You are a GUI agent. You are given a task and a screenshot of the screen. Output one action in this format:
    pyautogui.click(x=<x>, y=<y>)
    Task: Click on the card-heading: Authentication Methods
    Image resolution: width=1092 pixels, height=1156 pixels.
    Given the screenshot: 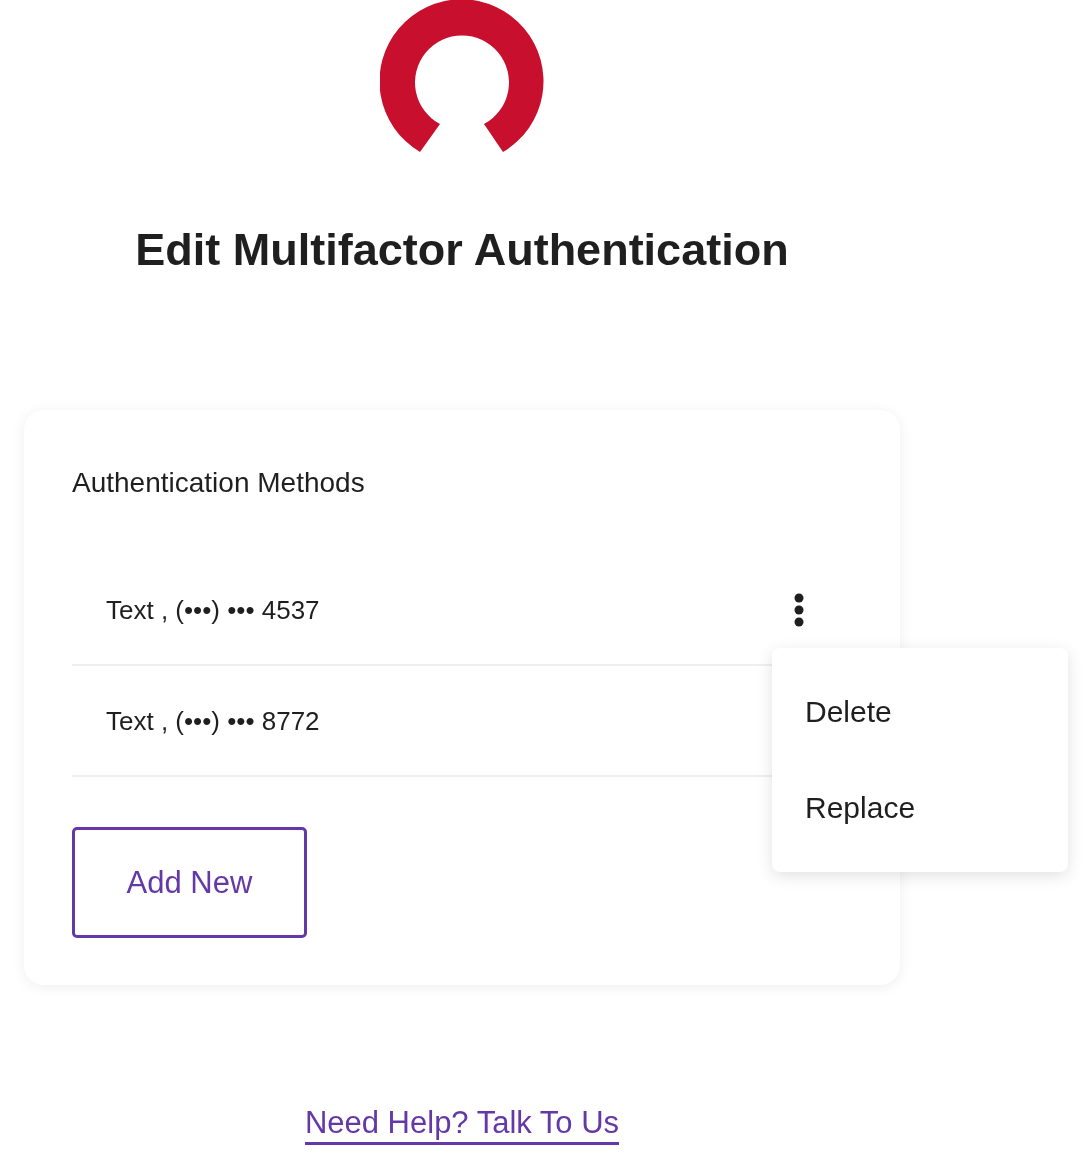 What is the action you would take?
    pyautogui.click(x=218, y=483)
    